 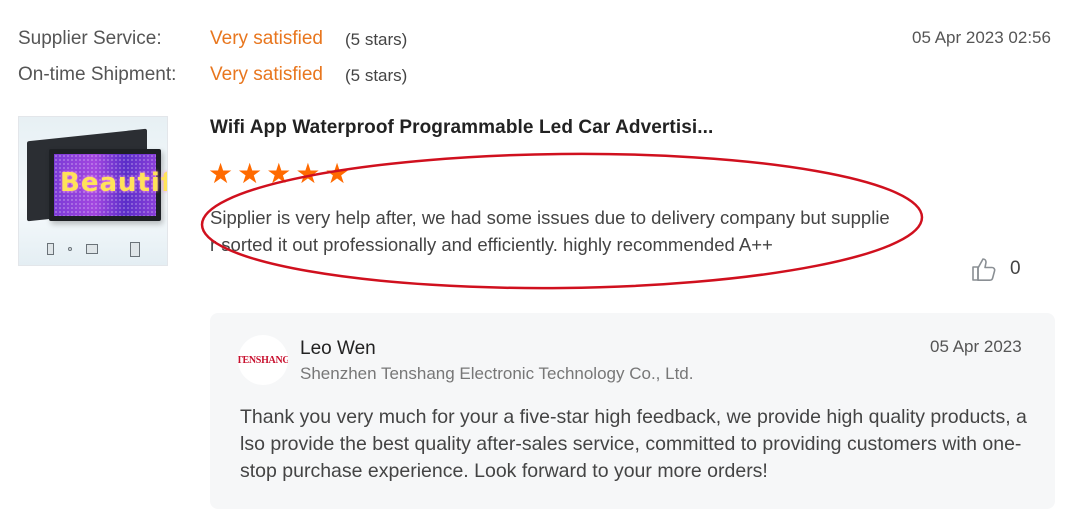 I want to click on tablet-icon, so click(x=135, y=249).